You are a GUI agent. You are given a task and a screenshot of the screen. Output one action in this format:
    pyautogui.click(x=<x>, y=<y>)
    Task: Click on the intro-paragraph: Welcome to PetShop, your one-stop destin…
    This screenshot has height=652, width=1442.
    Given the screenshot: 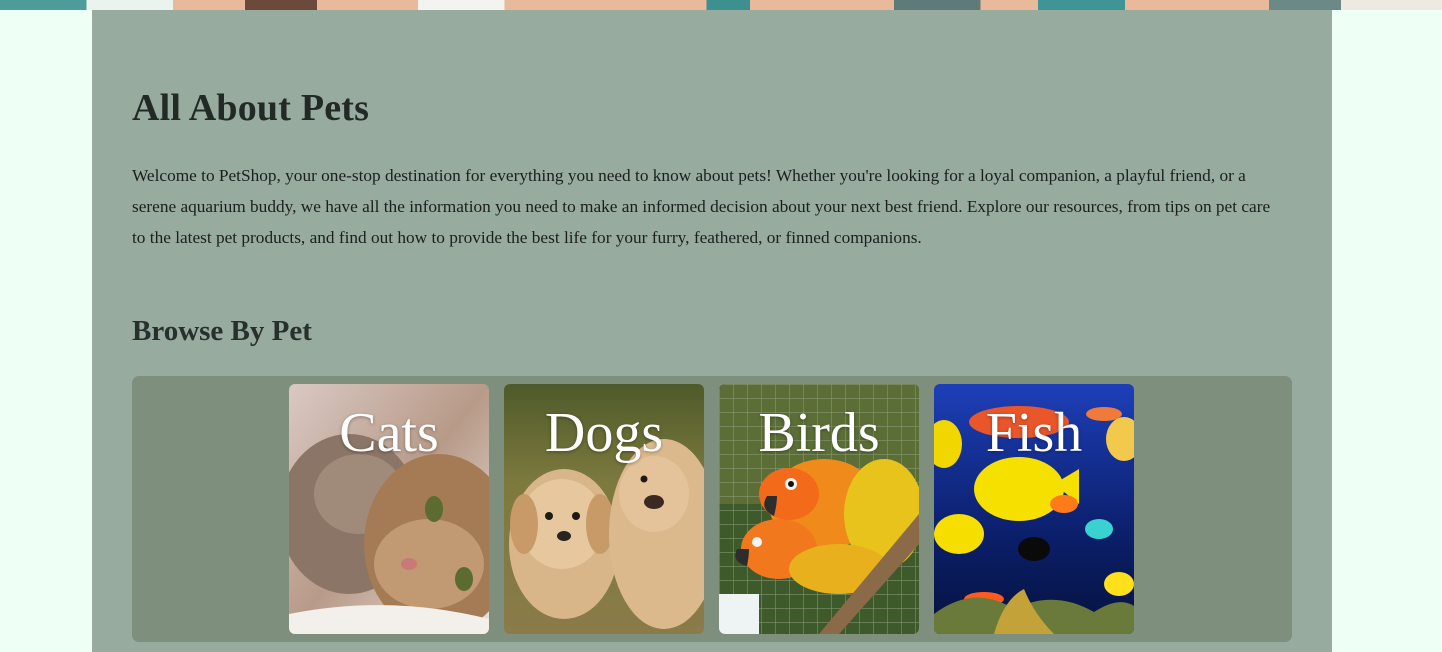 What is the action you would take?
    pyautogui.click(x=701, y=206)
    